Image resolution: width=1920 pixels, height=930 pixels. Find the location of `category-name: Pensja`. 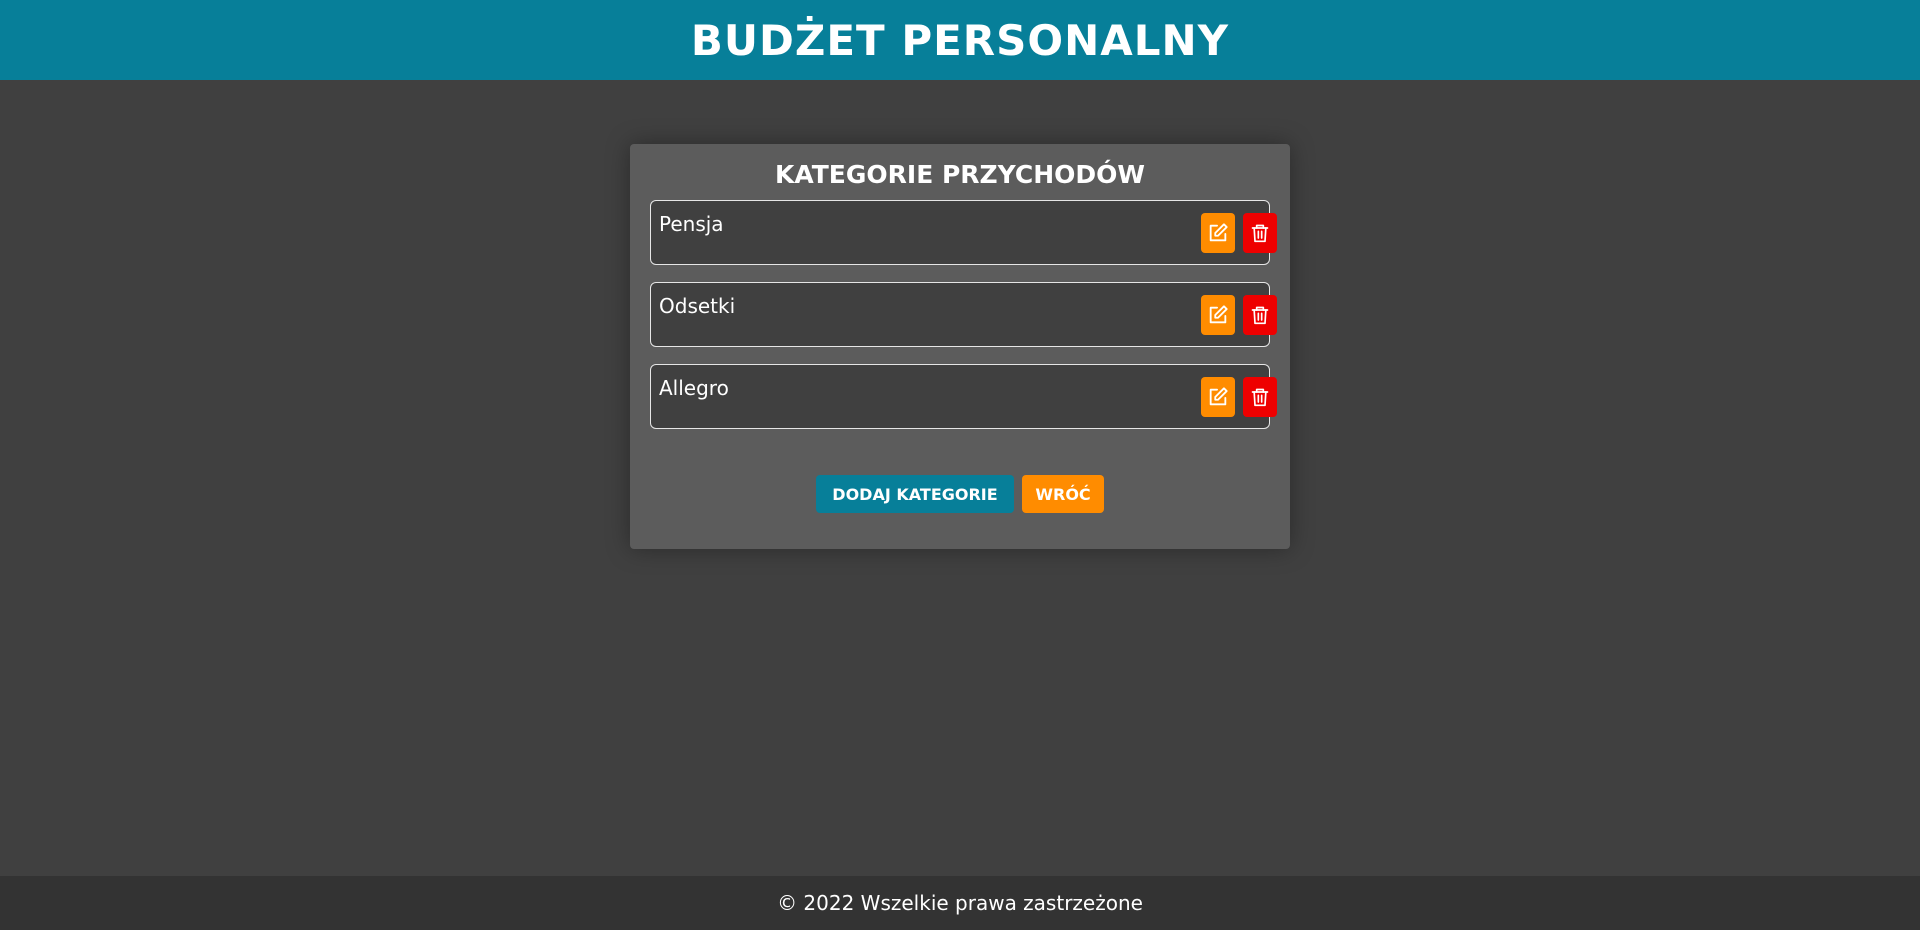

category-name: Pensja is located at coordinates (691, 224).